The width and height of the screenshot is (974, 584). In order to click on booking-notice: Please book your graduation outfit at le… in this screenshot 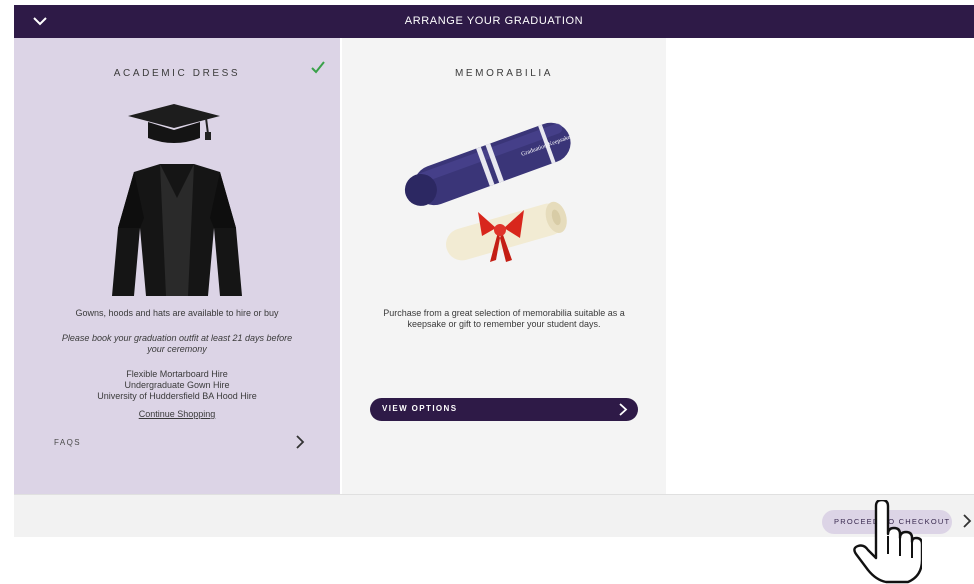, I will do `click(177, 343)`.